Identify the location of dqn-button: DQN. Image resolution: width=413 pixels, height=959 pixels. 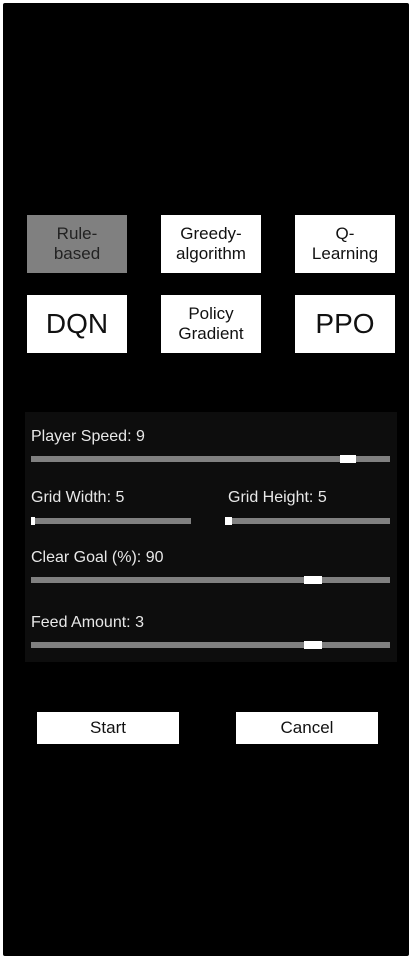
(77, 324).